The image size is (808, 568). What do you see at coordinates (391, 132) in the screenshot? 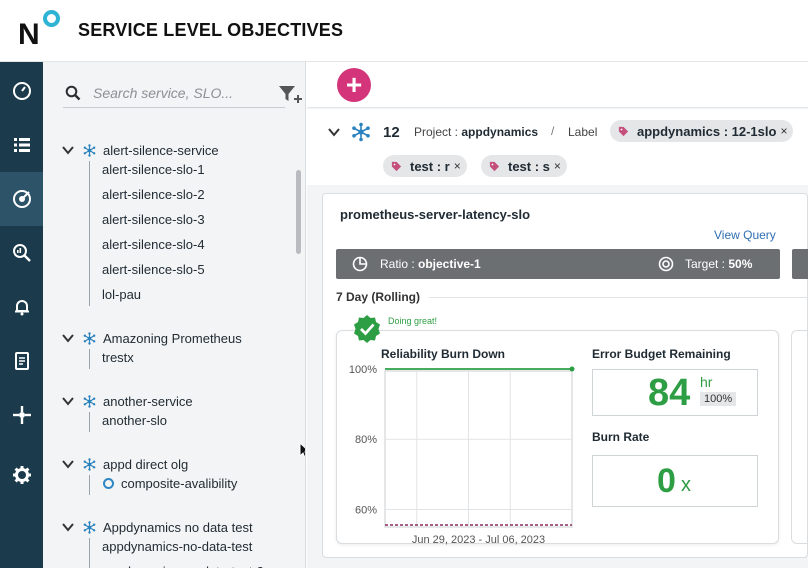
I see `slo-count: 12` at bounding box center [391, 132].